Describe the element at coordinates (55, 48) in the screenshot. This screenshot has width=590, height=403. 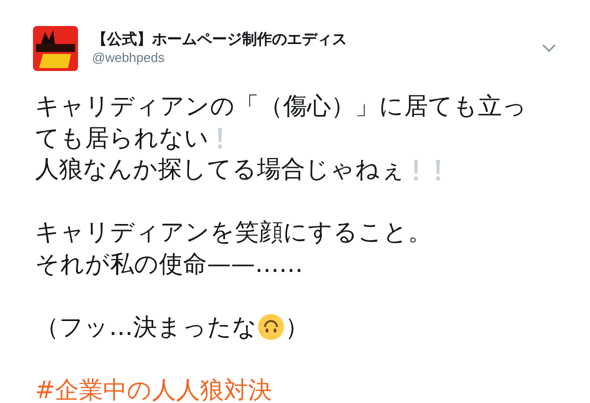
I see `avatar-logo` at that location.